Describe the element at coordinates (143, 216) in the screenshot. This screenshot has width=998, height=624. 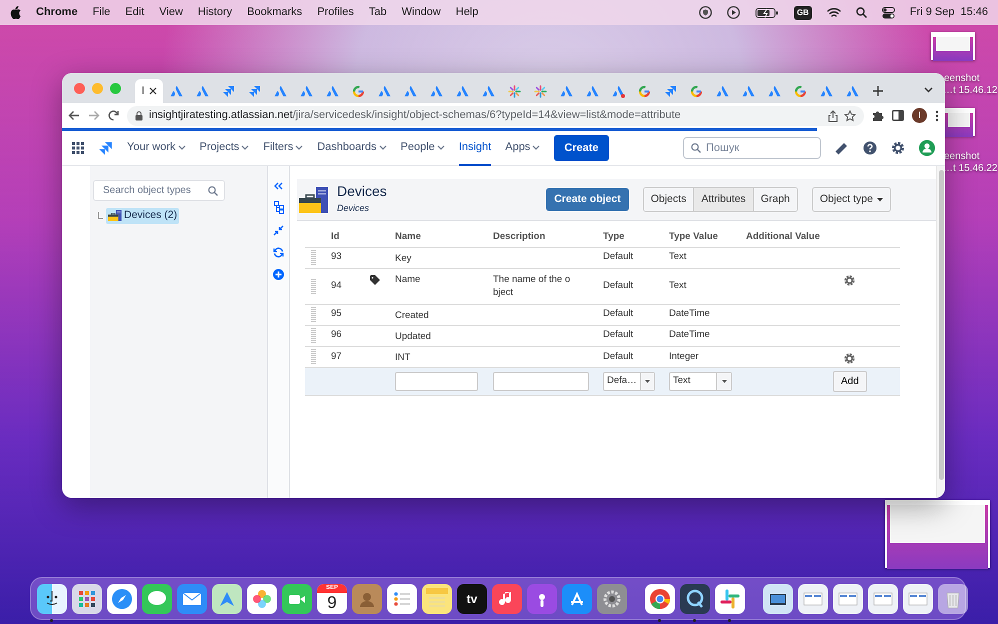
I see `tree-item: Devices (2)` at that location.